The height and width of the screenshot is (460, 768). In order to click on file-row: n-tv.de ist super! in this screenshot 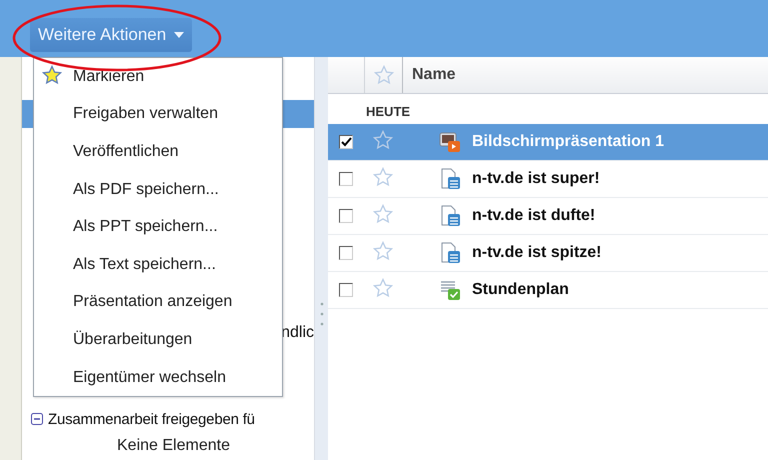, I will do `click(548, 179)`.